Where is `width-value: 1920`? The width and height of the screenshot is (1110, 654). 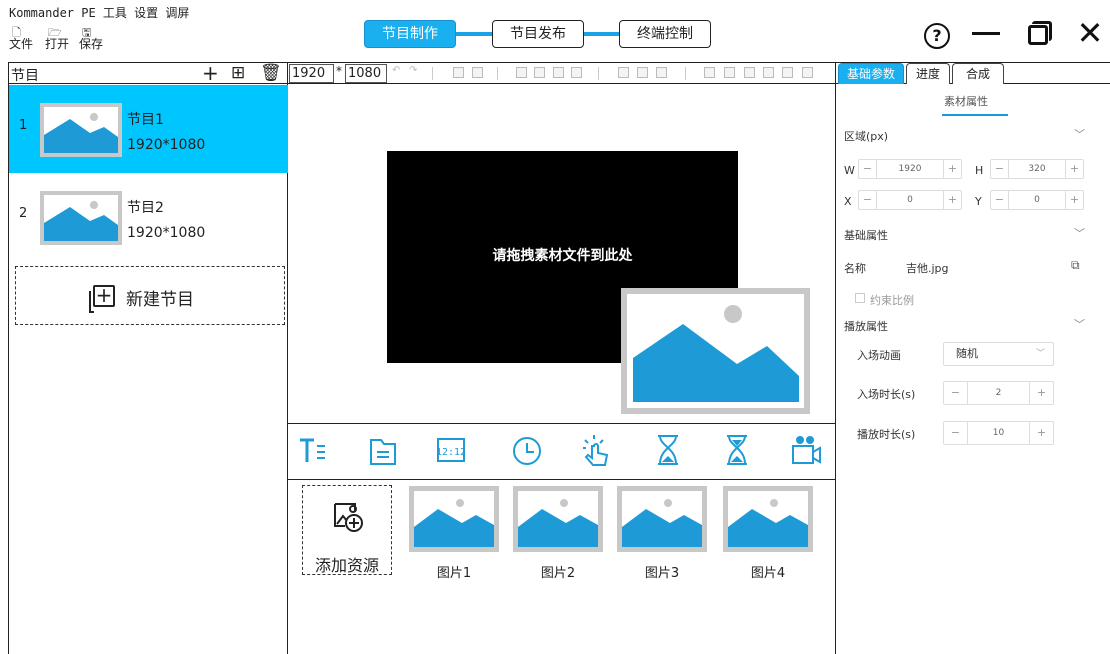
width-value: 1920 is located at coordinates (910, 169).